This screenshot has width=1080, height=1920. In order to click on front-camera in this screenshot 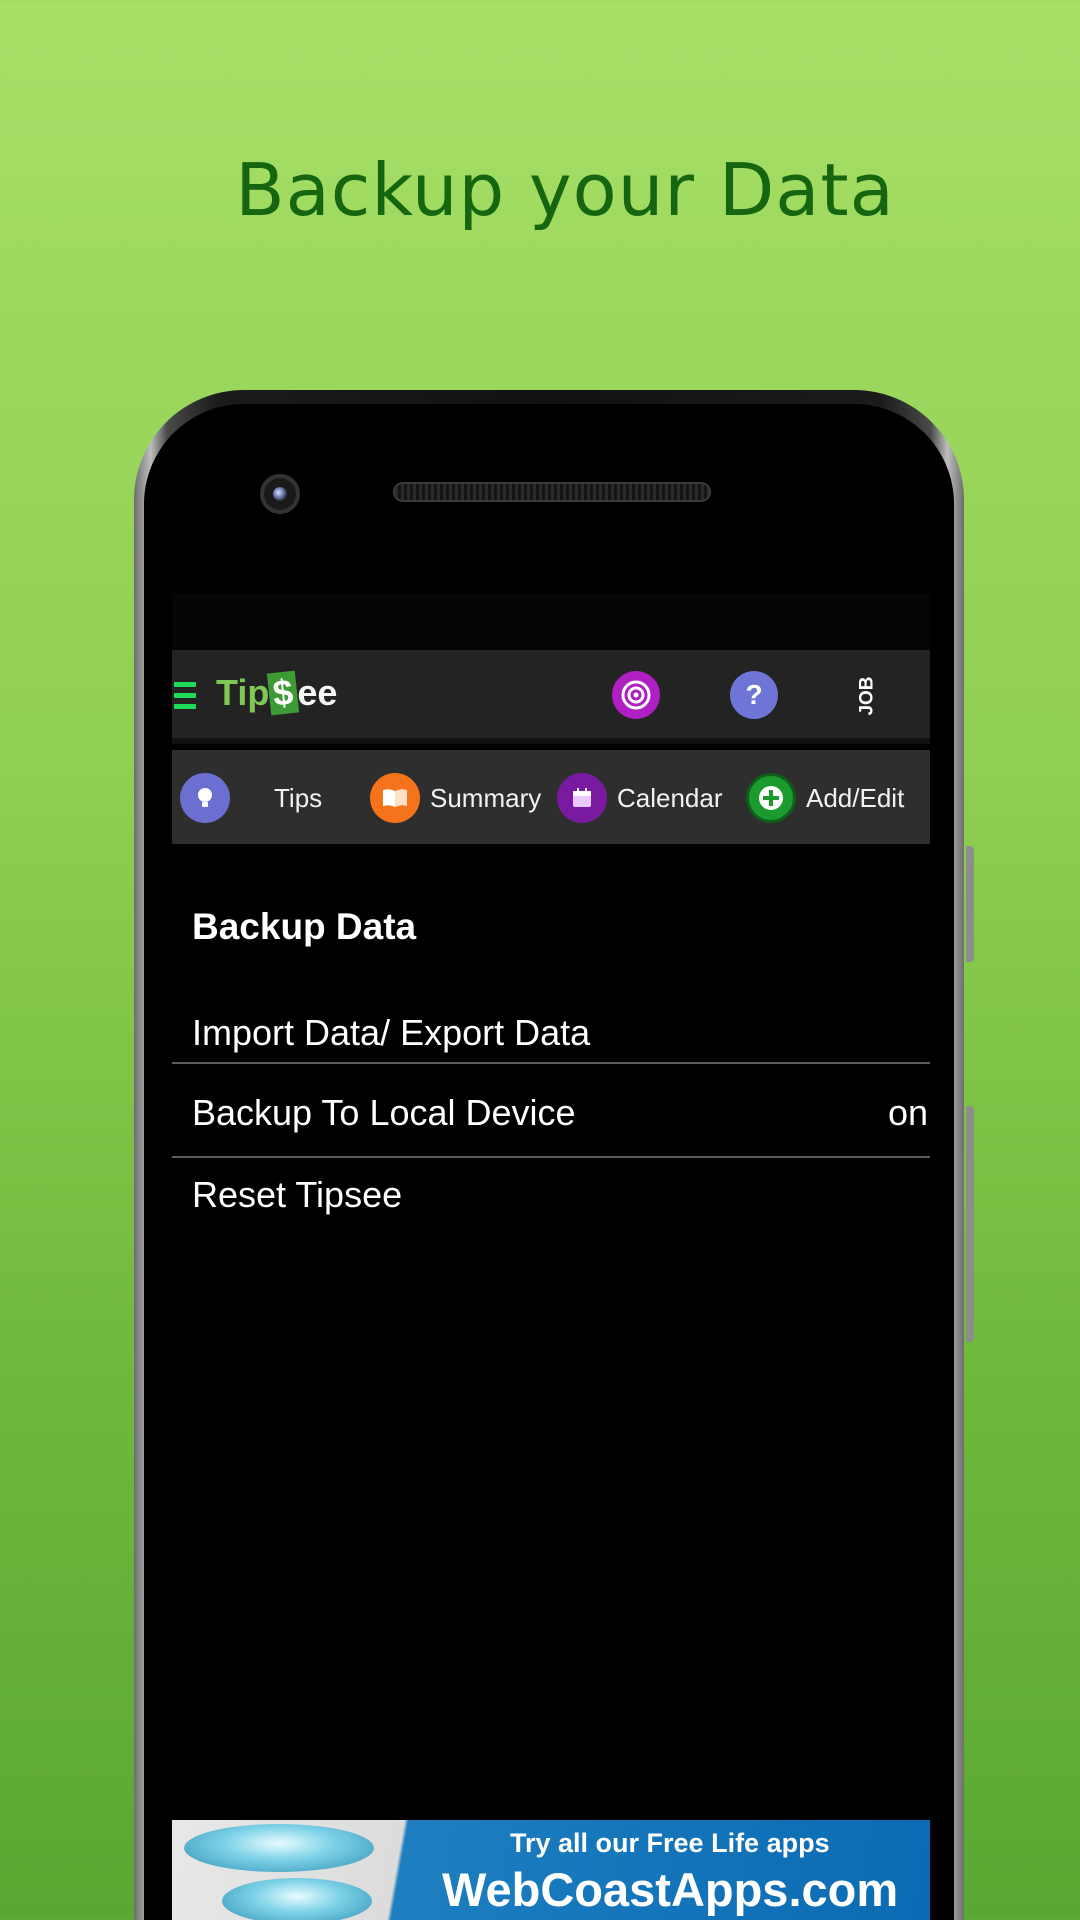, I will do `click(280, 494)`.